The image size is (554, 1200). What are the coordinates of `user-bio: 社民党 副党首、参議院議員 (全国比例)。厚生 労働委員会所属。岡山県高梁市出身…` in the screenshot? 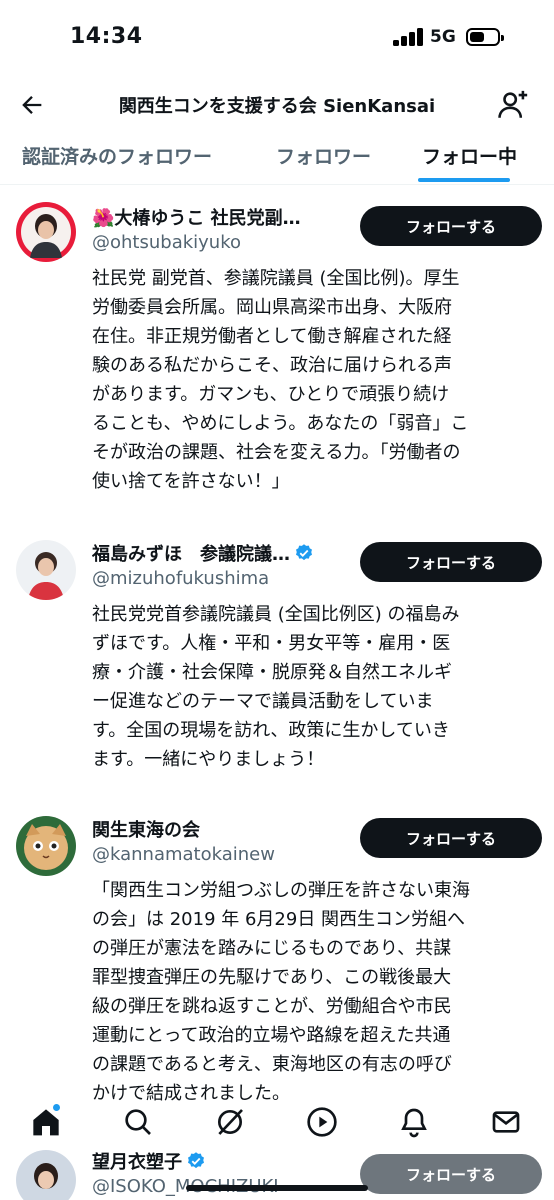 It's located at (280, 380).